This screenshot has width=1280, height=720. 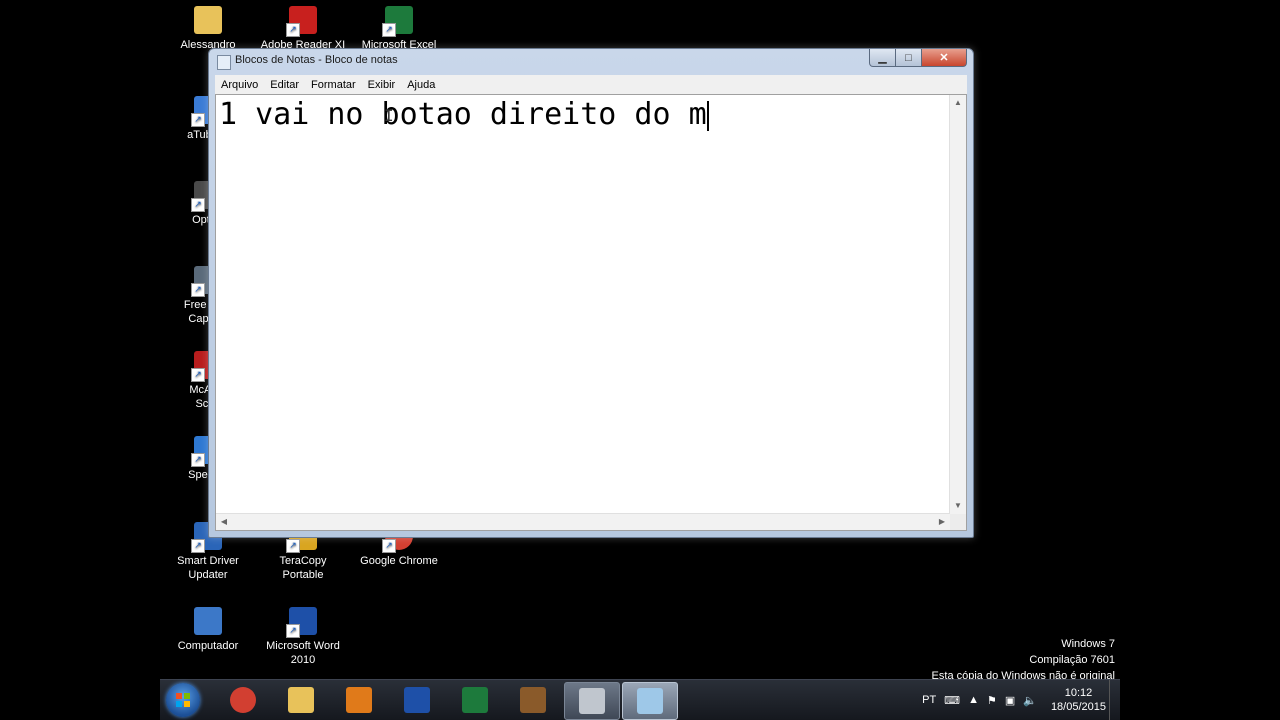 What do you see at coordinates (421, 85) in the screenshot?
I see `menu-ajuda: Ajuda` at bounding box center [421, 85].